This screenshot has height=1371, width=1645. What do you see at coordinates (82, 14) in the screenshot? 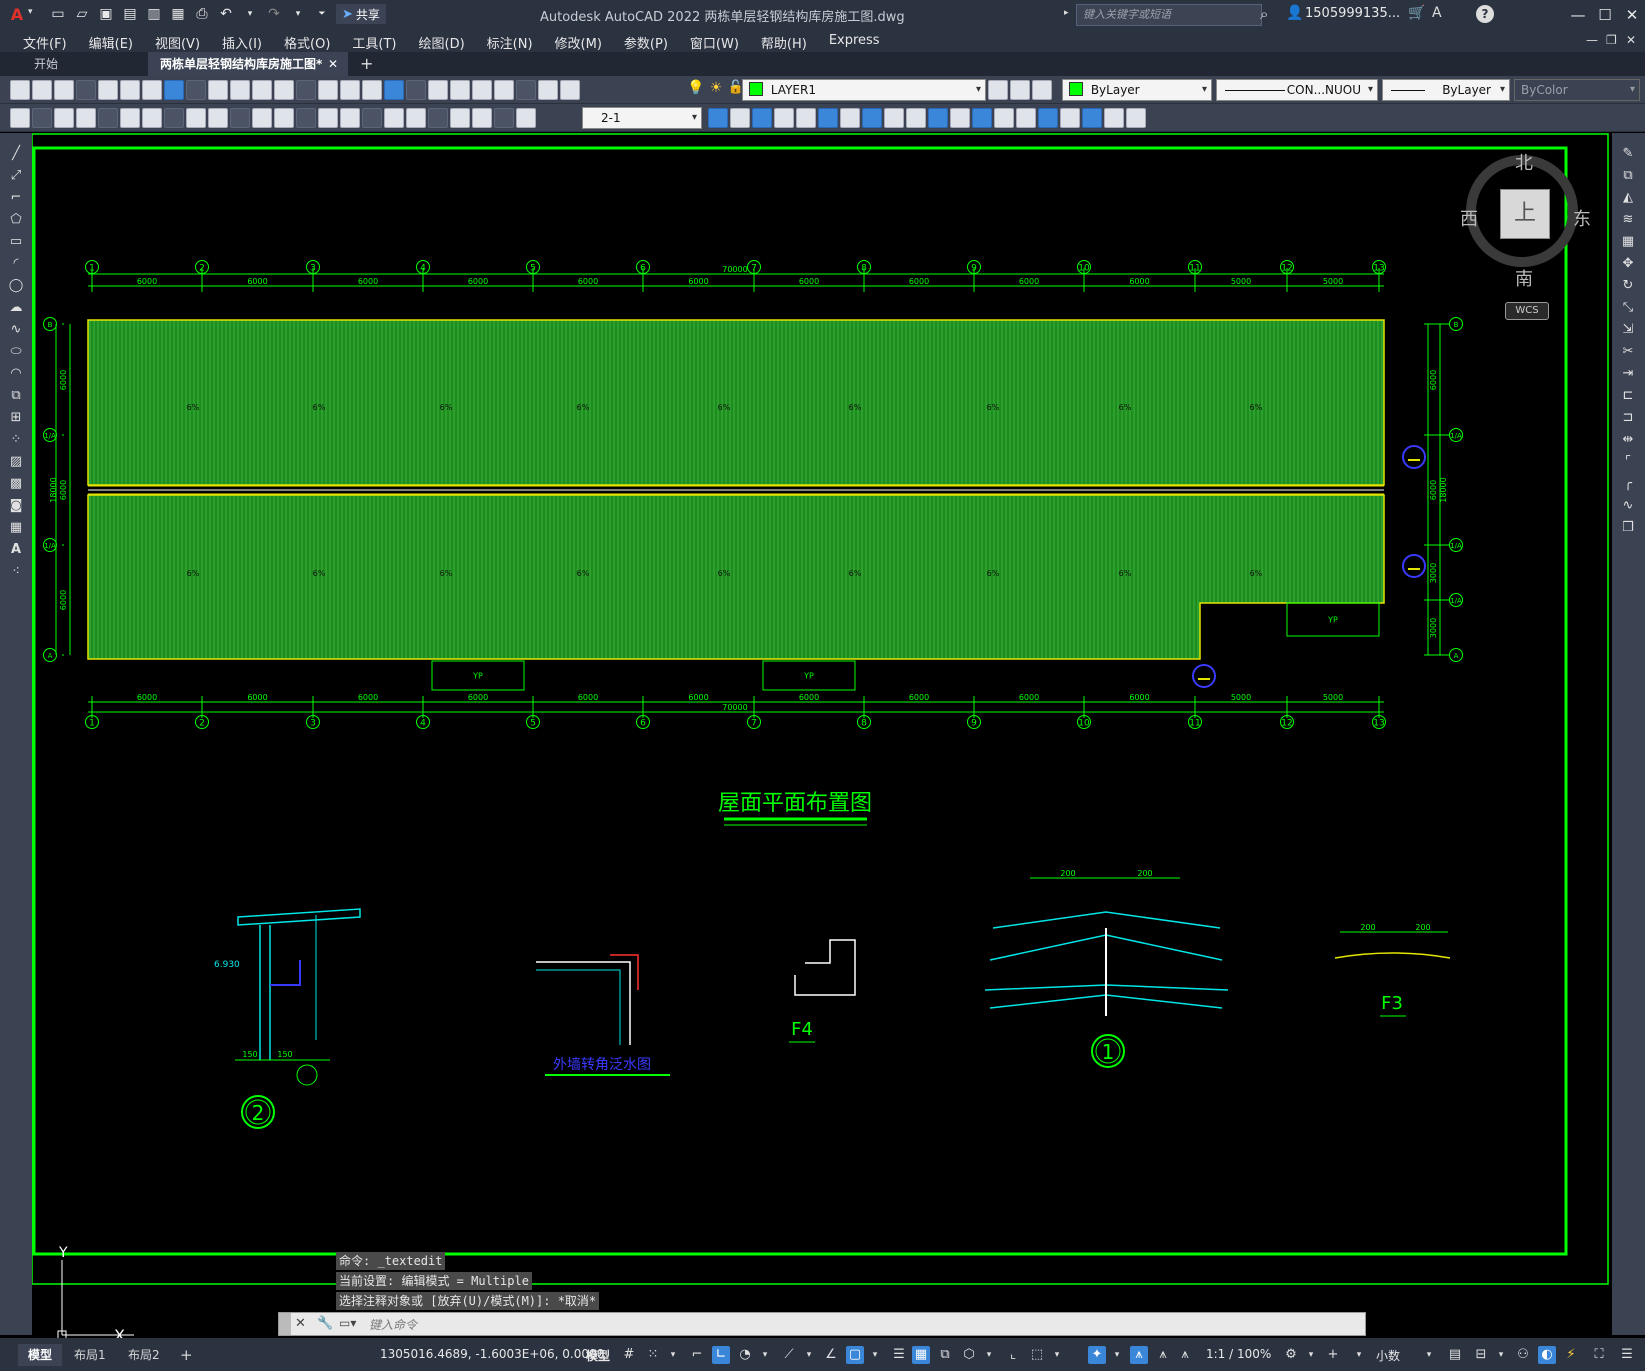
I see `open-file-icon: ▱` at bounding box center [82, 14].